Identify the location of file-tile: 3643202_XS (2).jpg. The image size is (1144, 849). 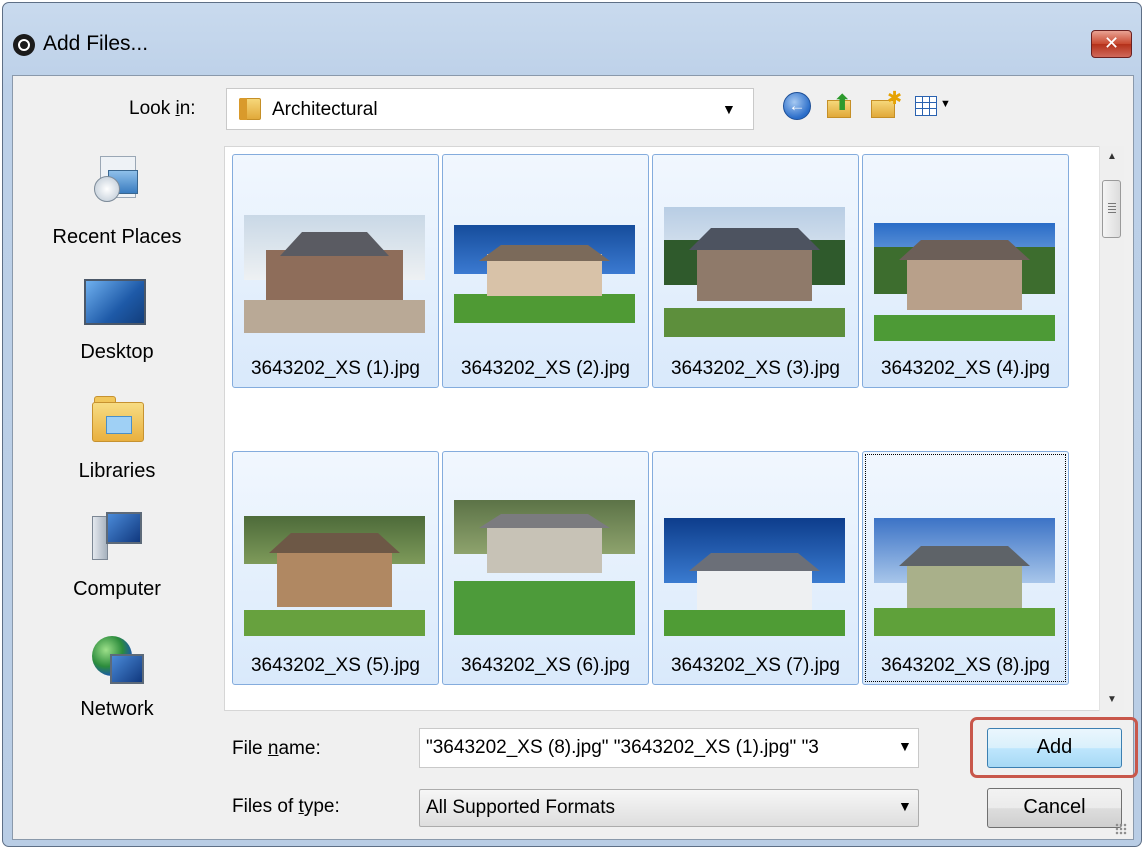
(545, 271).